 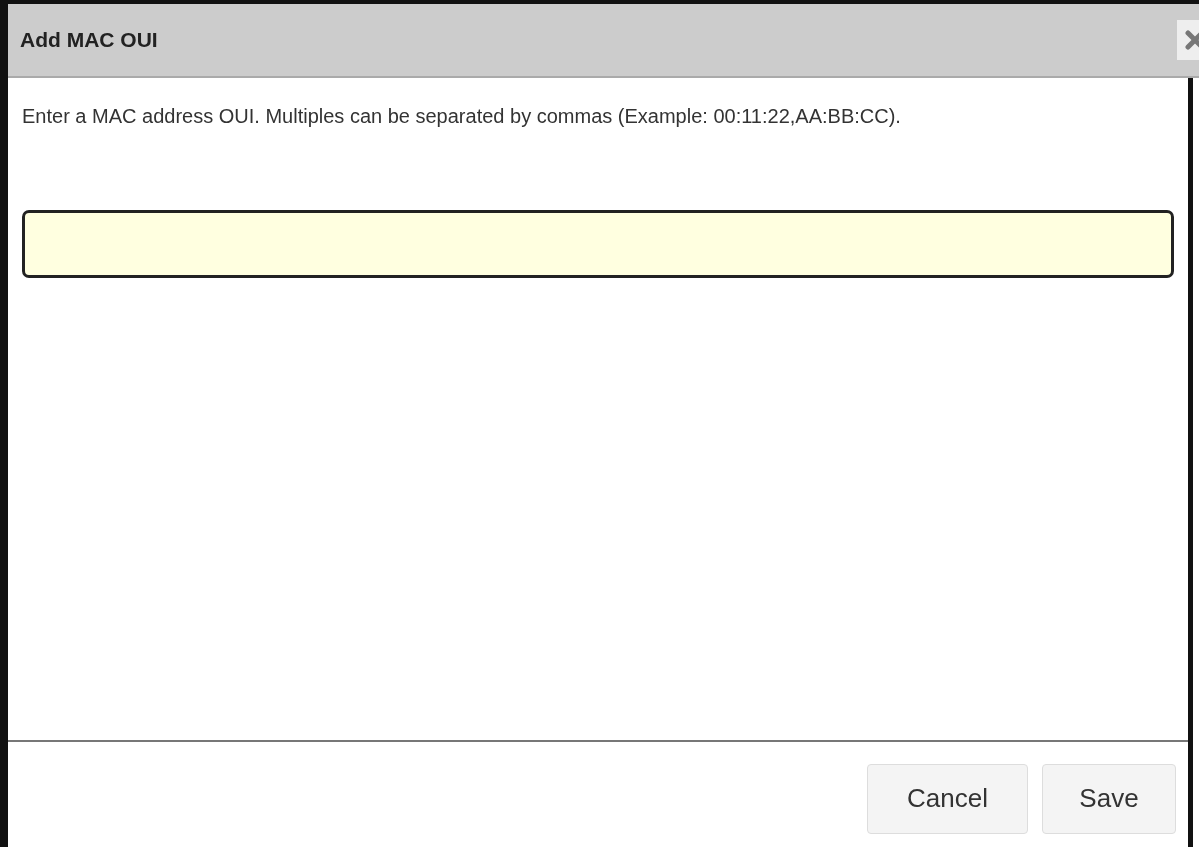 What do you see at coordinates (947, 798) in the screenshot?
I see `cancel-button: Cancel` at bounding box center [947, 798].